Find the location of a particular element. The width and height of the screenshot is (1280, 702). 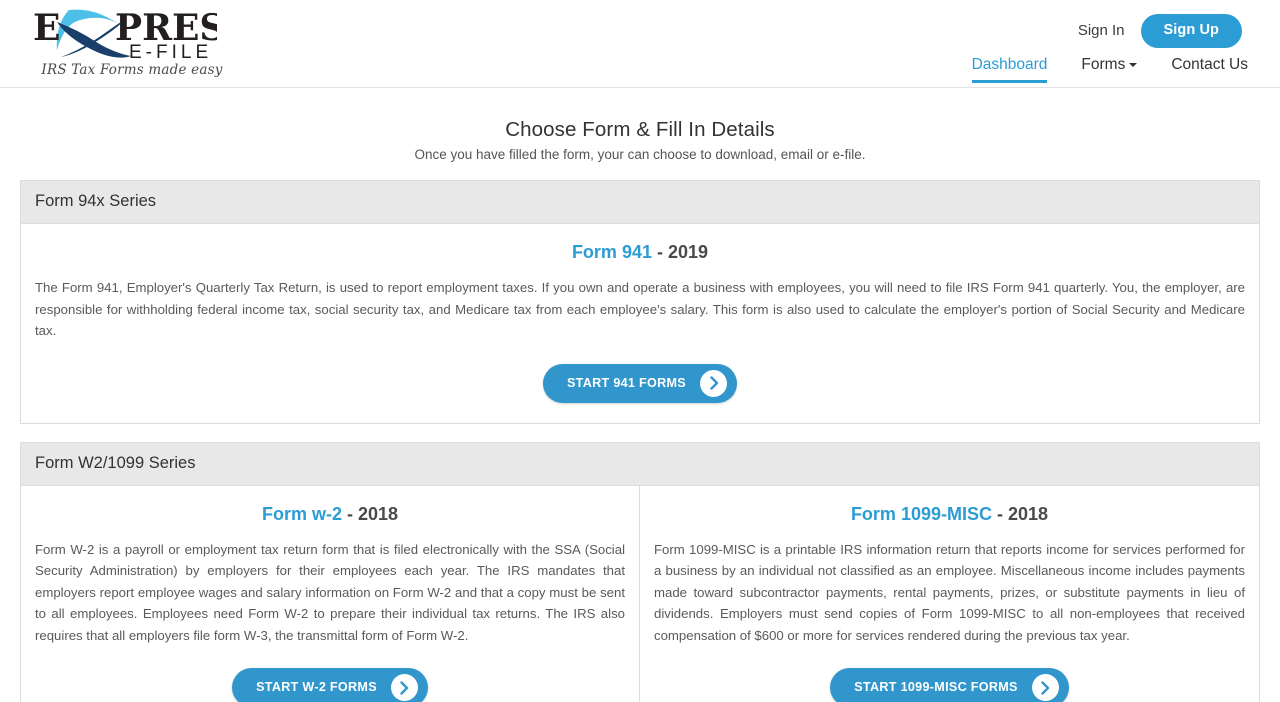

form-action-row-1099-misc: START 1099-MISC FORMS is located at coordinates (949, 685).